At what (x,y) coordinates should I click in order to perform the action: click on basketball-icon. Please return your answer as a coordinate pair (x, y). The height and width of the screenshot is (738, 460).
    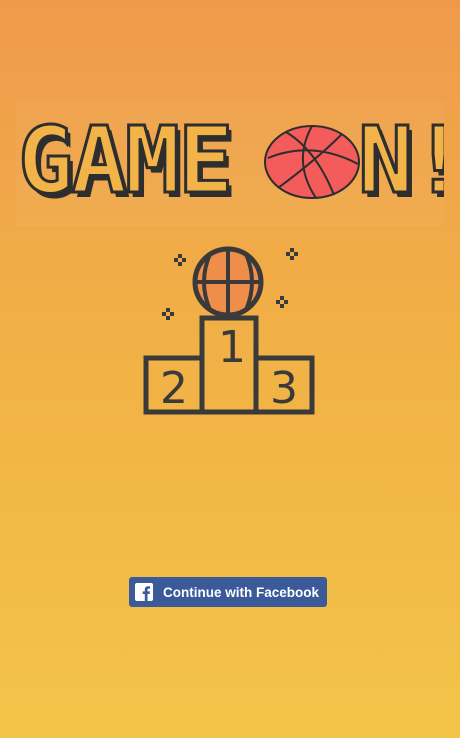
    Looking at the image, I should click on (312, 162).